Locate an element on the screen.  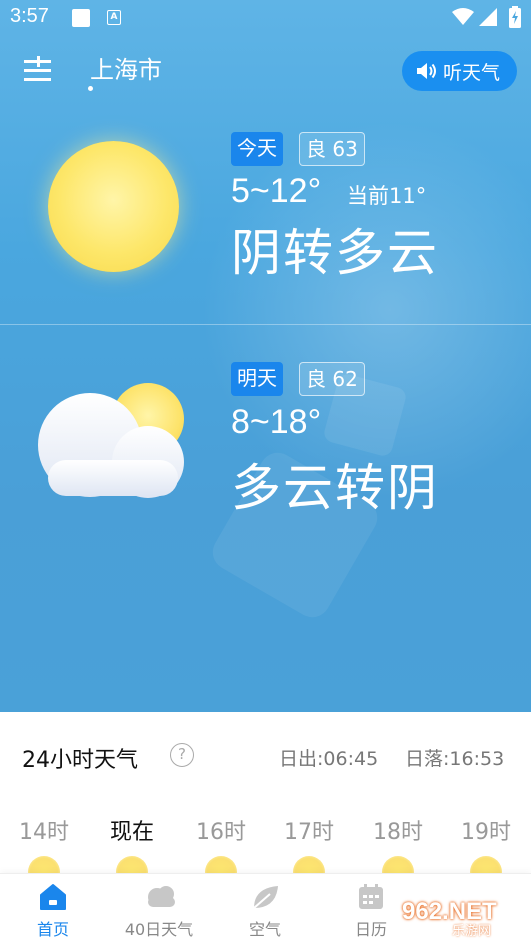
hourly-title: 24小时天气 is located at coordinates (80, 760).